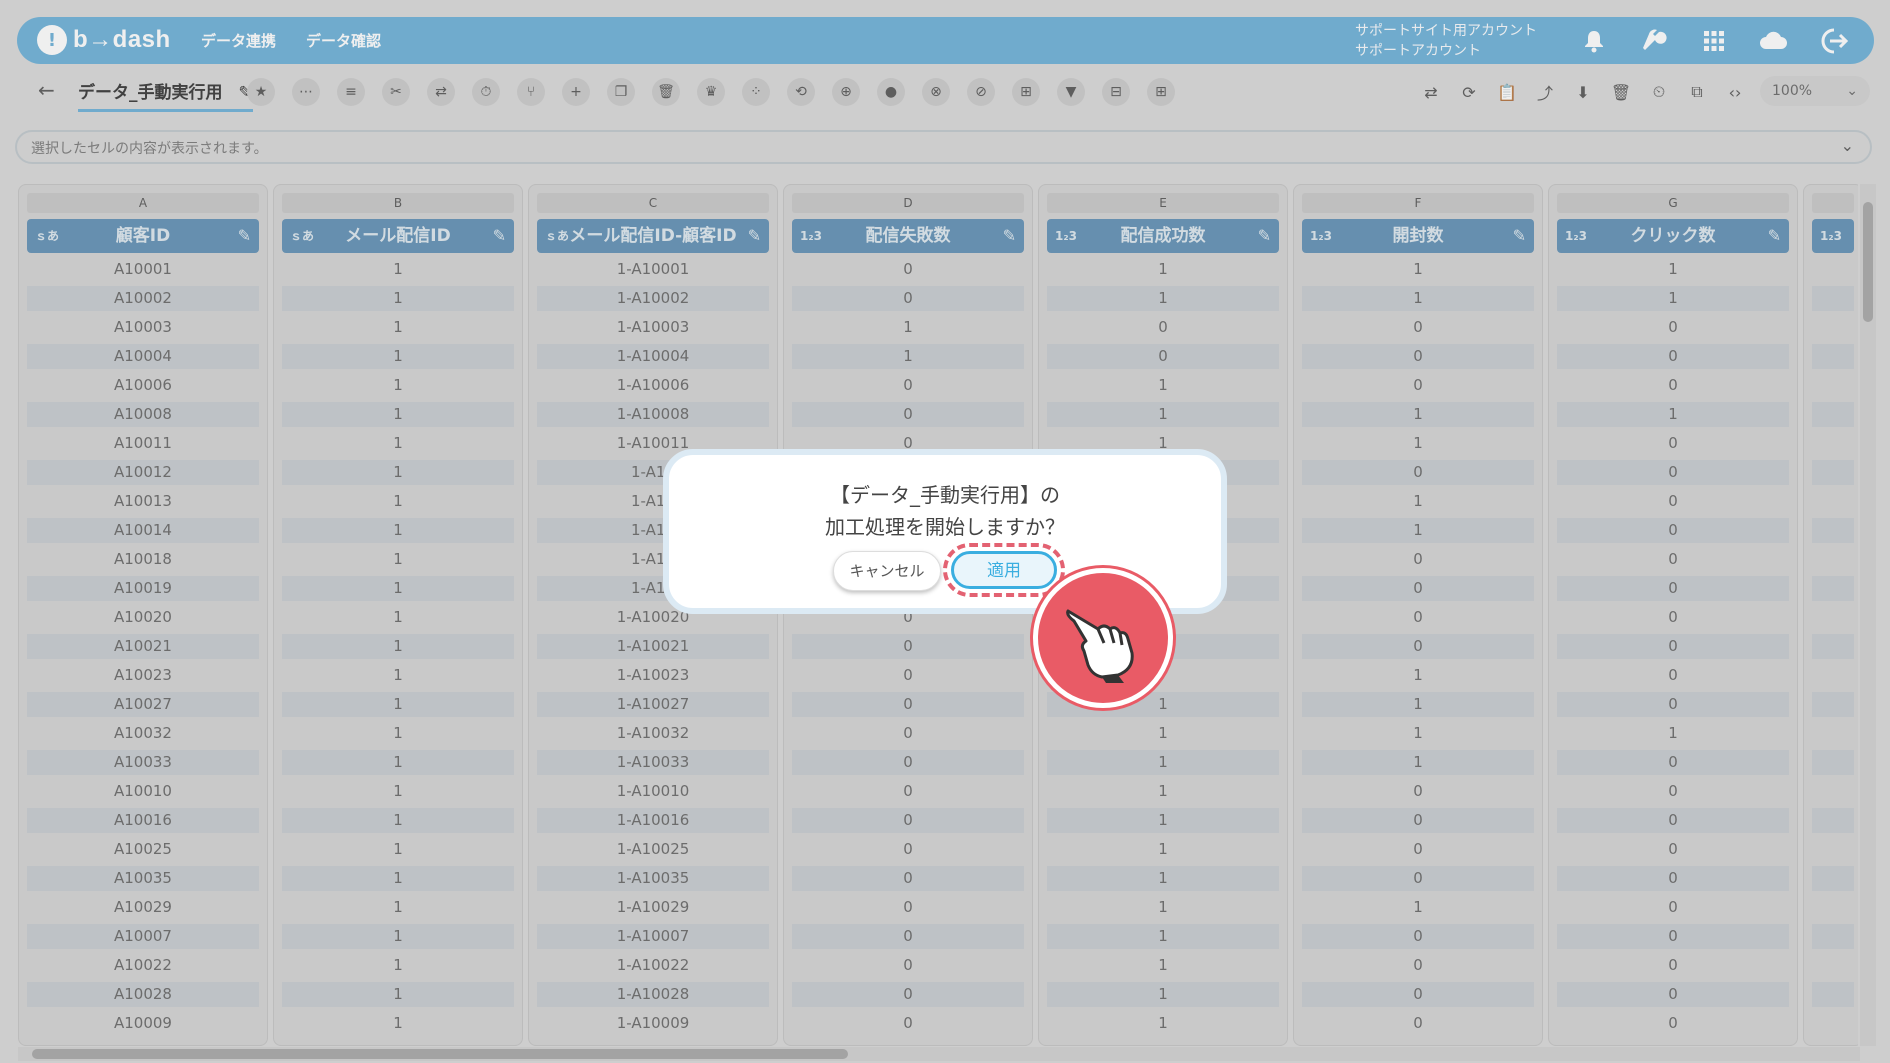  I want to click on dialog-line-1: 【データ_手動実行用】の, so click(945, 495).